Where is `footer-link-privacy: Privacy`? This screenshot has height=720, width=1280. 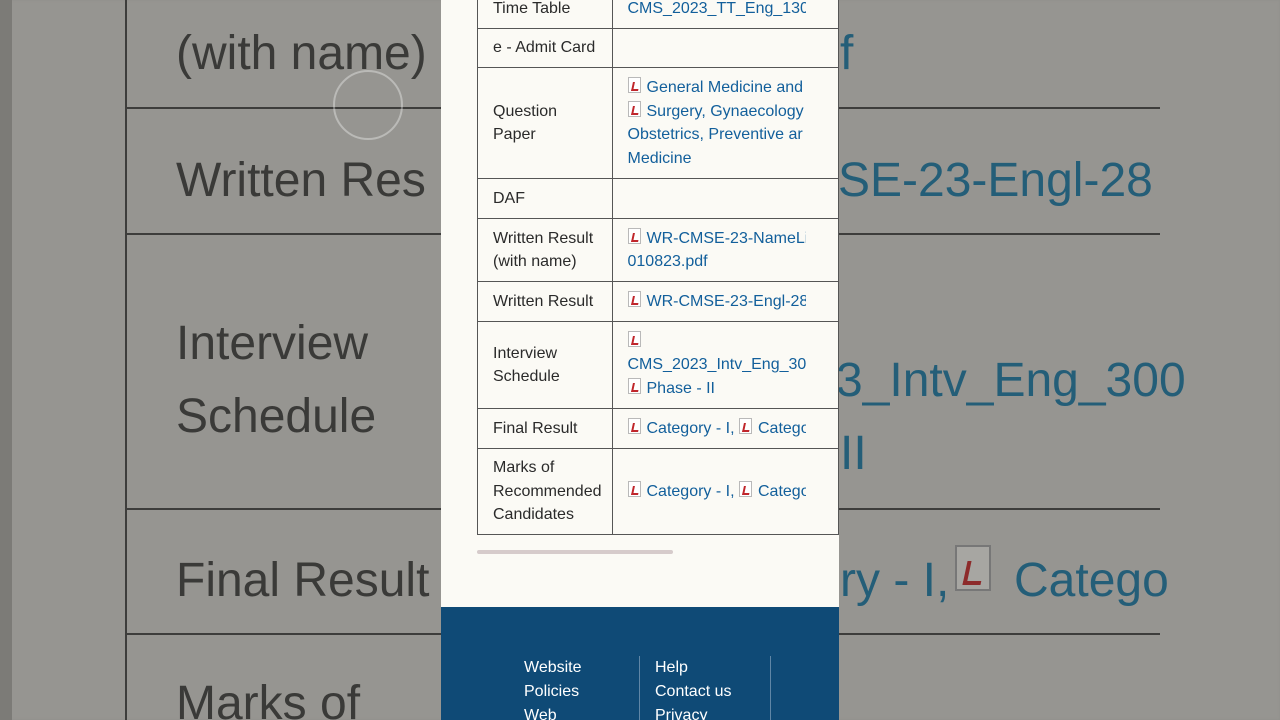
footer-link-privacy: Privacy is located at coordinates (693, 712).